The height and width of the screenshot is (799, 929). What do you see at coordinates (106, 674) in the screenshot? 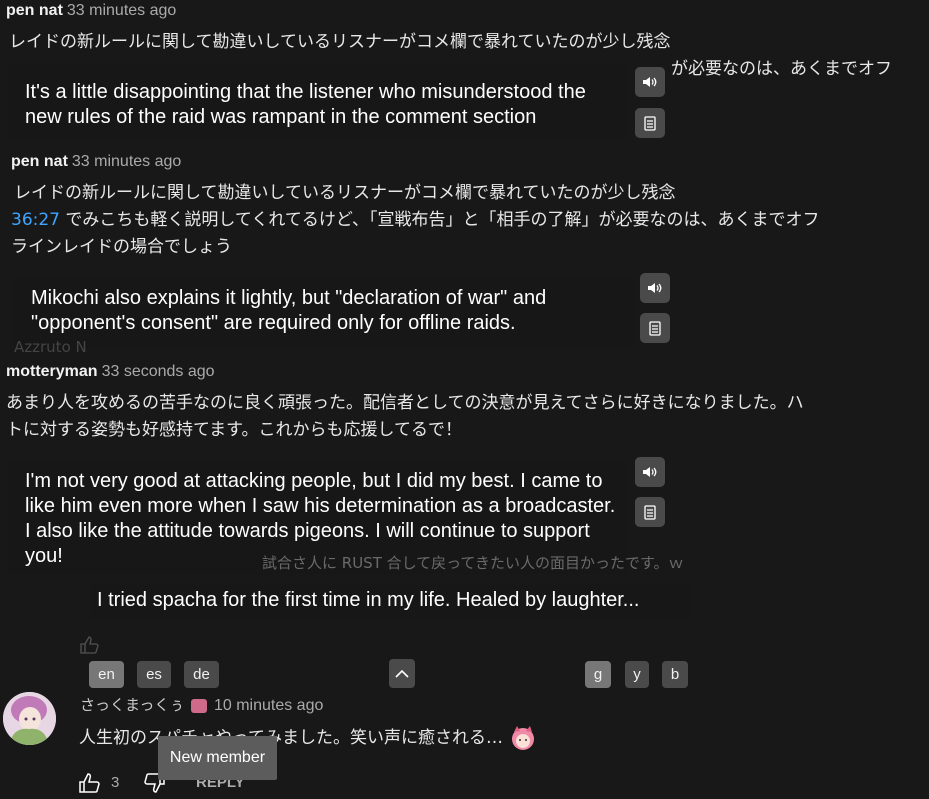
I see `lang-button-en: en` at bounding box center [106, 674].